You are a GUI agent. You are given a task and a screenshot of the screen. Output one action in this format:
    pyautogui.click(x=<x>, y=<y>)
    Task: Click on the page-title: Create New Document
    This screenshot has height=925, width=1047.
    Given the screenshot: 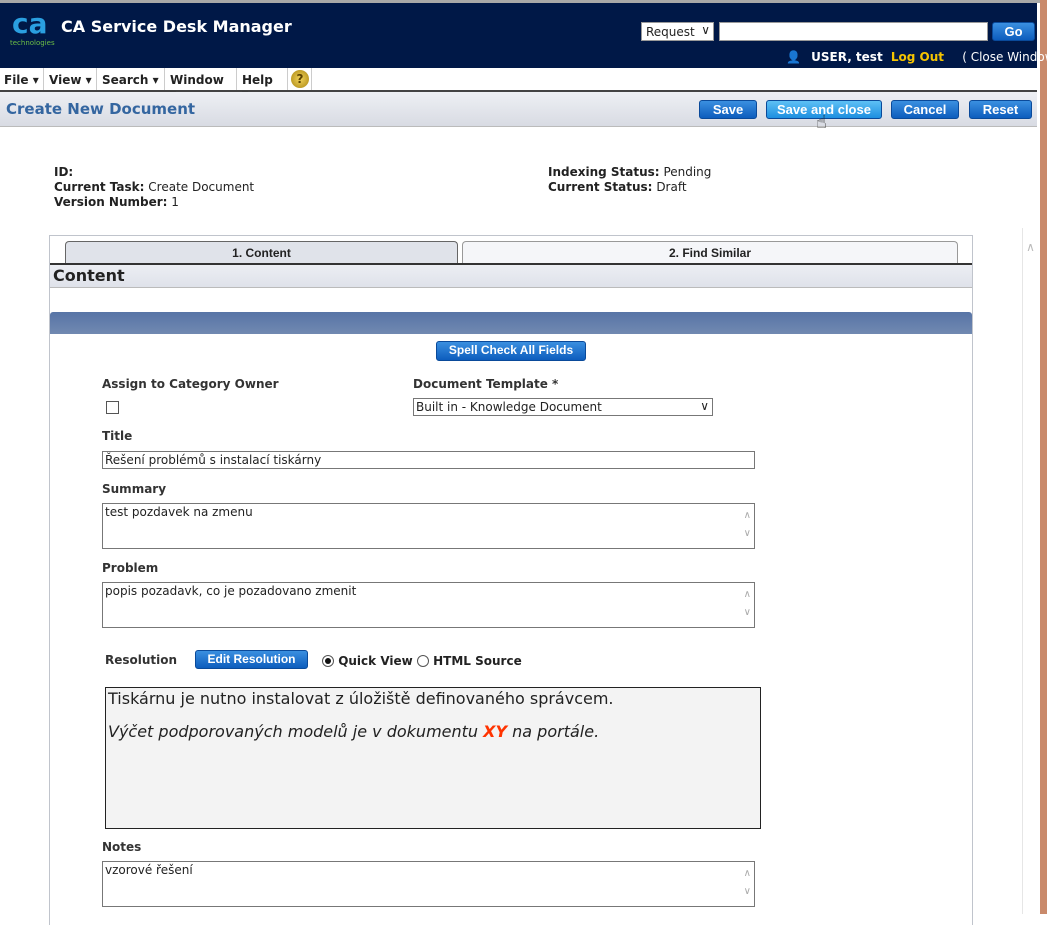 What is the action you would take?
    pyautogui.click(x=101, y=109)
    